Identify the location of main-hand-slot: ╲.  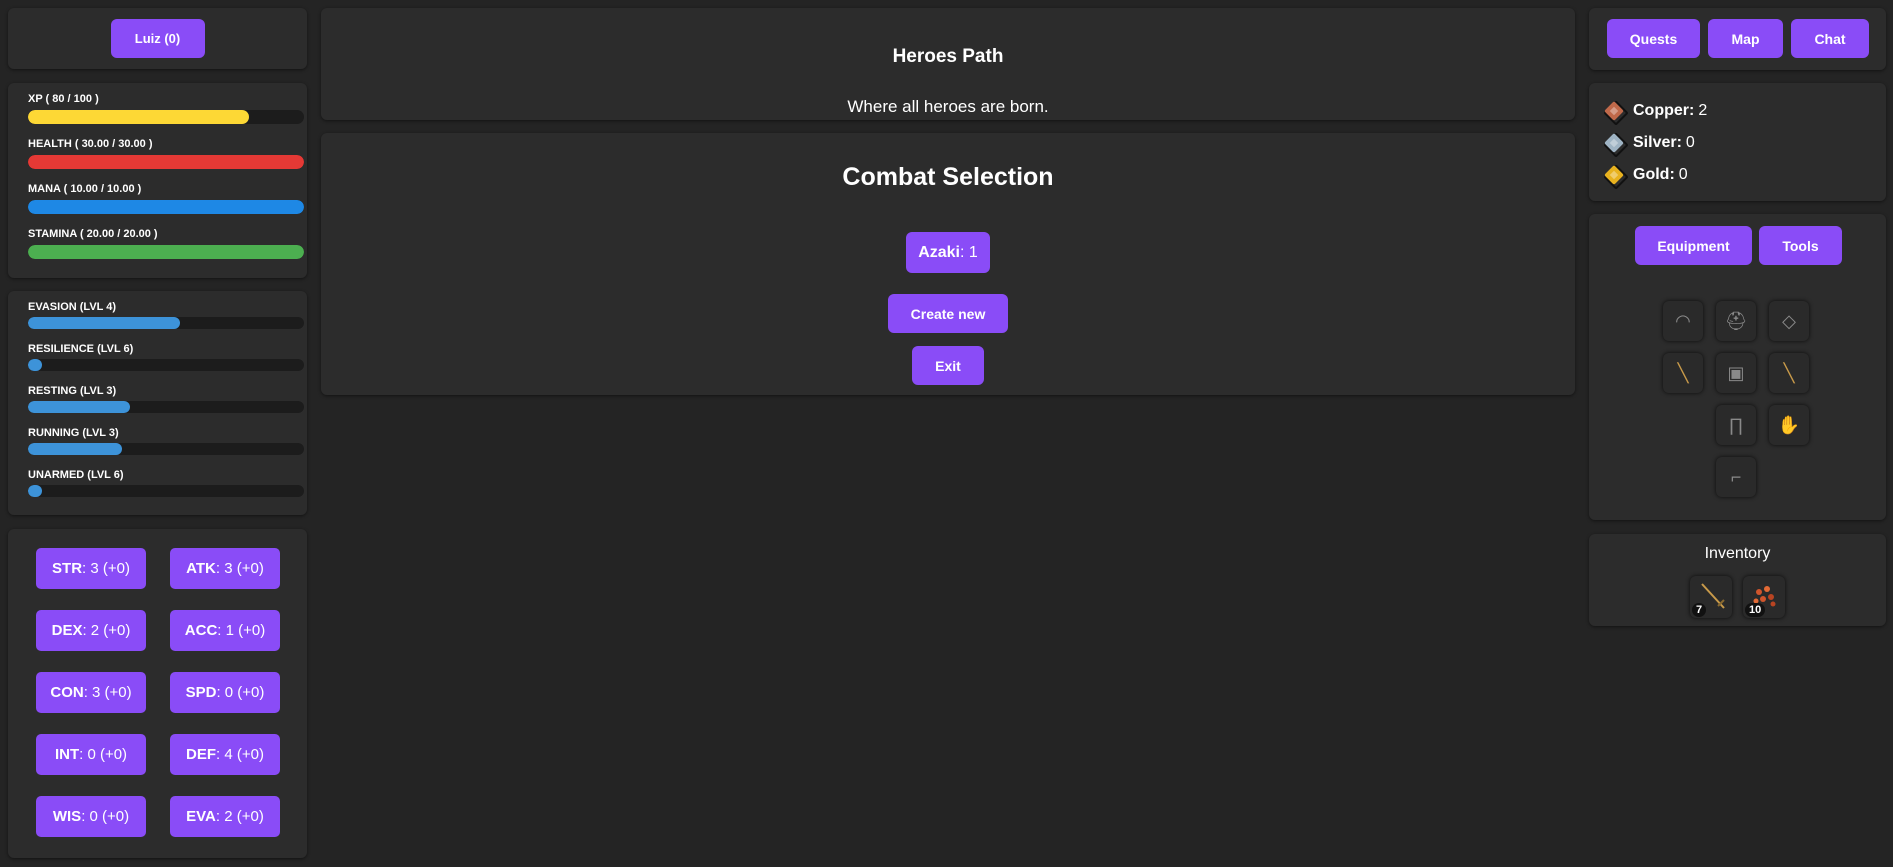
(1683, 373).